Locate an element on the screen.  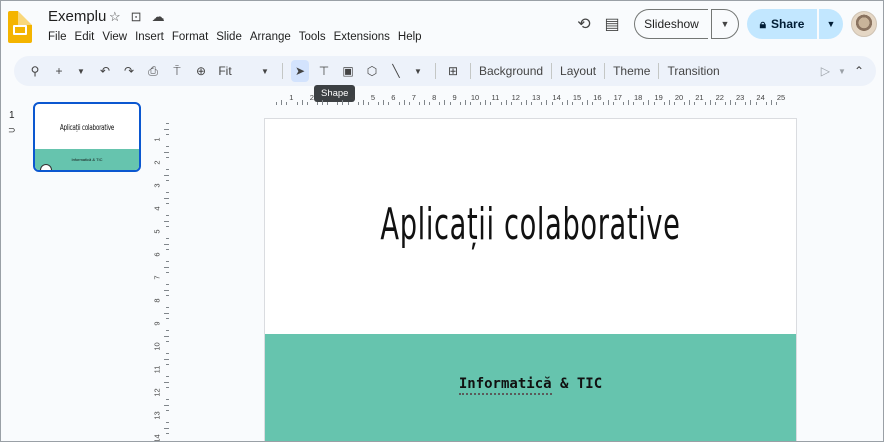
pointer-mode-icon: ▷ is located at coordinates (825, 71).